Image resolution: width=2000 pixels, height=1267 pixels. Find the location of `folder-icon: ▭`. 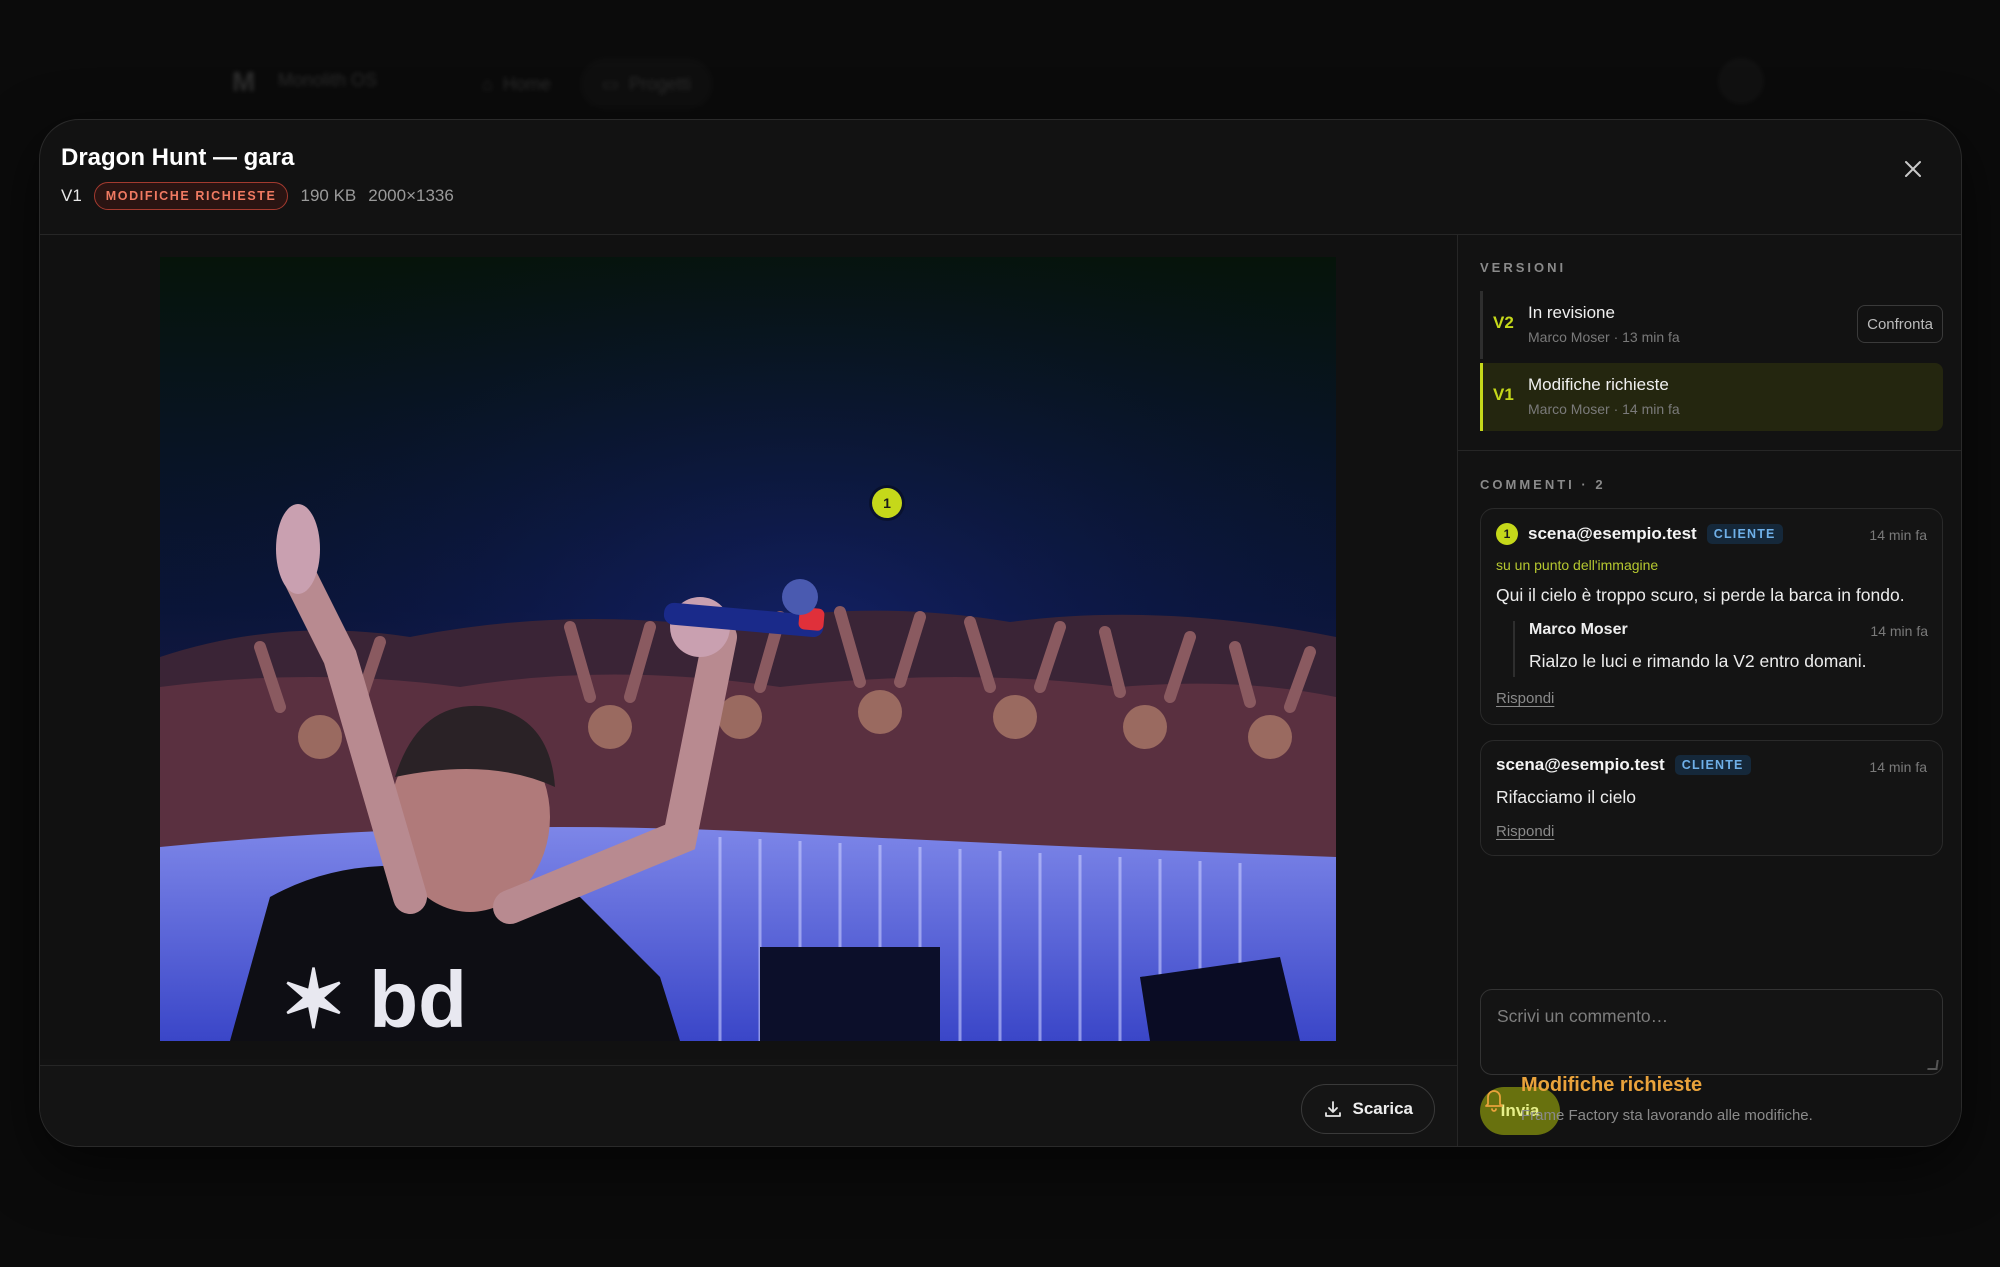

folder-icon: ▭ is located at coordinates (611, 83).